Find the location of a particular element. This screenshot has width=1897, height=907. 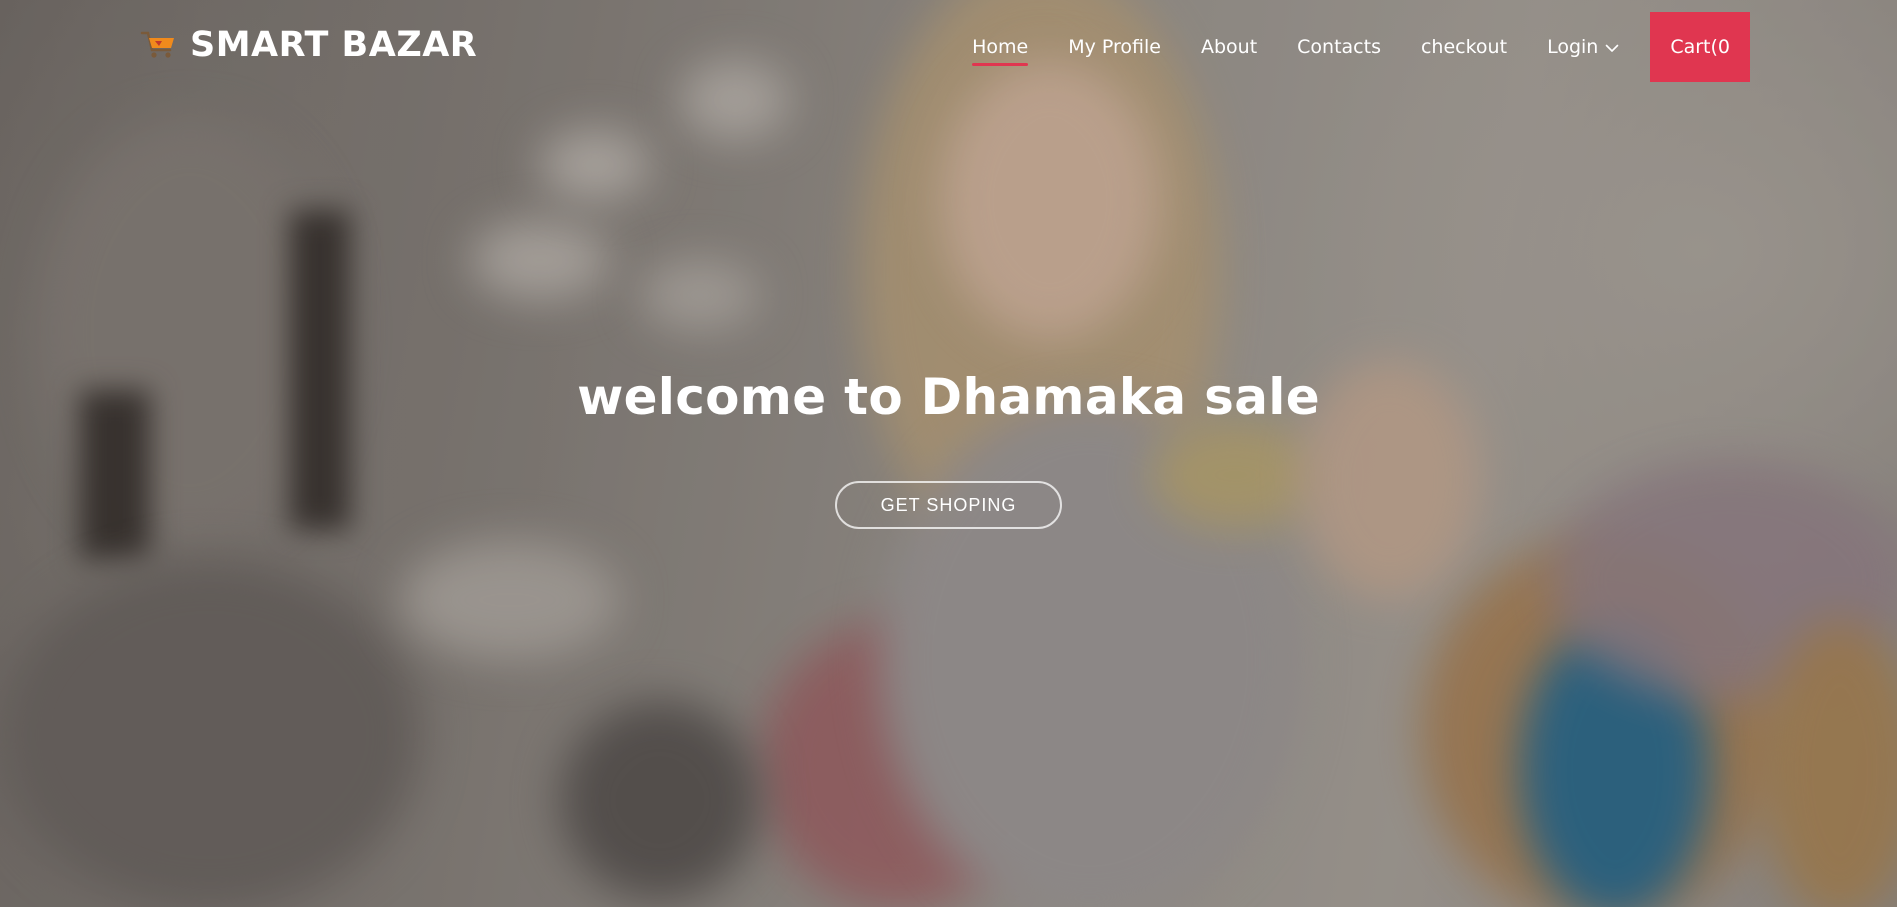

chevron-down-icon is located at coordinates (1612, 47).